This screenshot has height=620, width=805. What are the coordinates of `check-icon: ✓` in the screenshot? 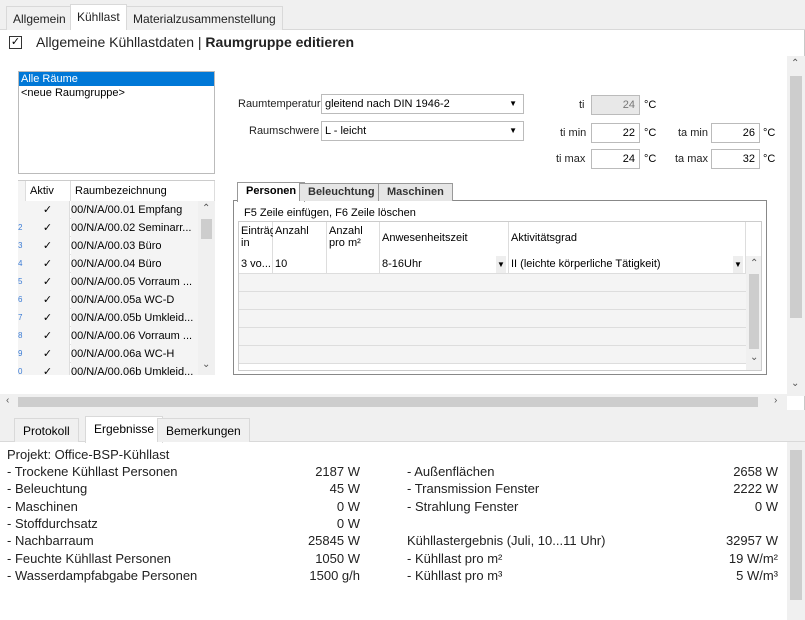 It's located at (47, 210).